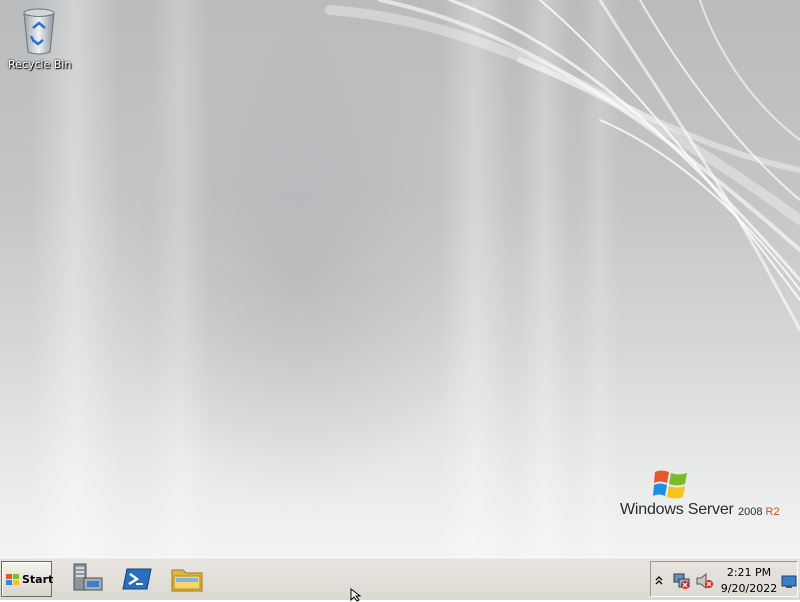  I want to click on brand-edition: R2, so click(772, 512).